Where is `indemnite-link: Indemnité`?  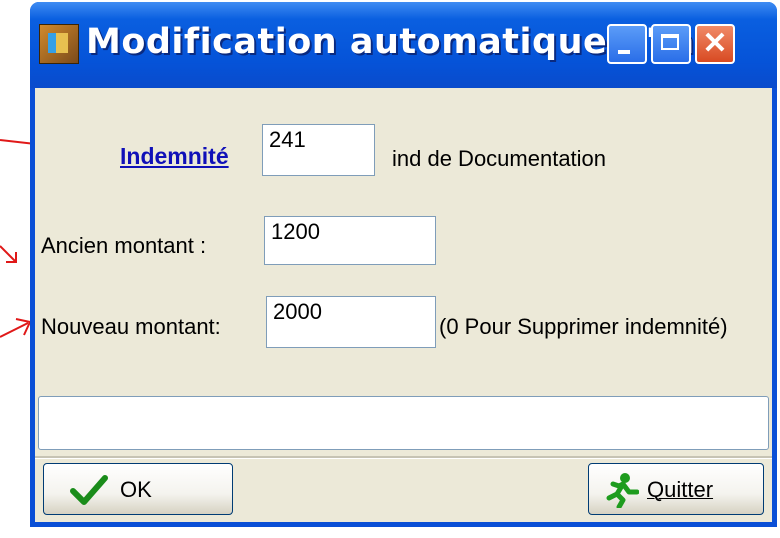
indemnite-link: Indemnité is located at coordinates (174, 156).